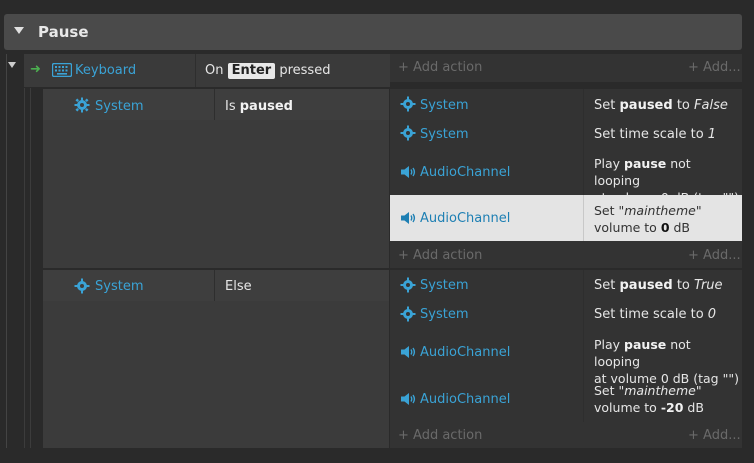 The width and height of the screenshot is (754, 463). Describe the element at coordinates (672, 407) in the screenshot. I see `text-bold: -20` at that location.